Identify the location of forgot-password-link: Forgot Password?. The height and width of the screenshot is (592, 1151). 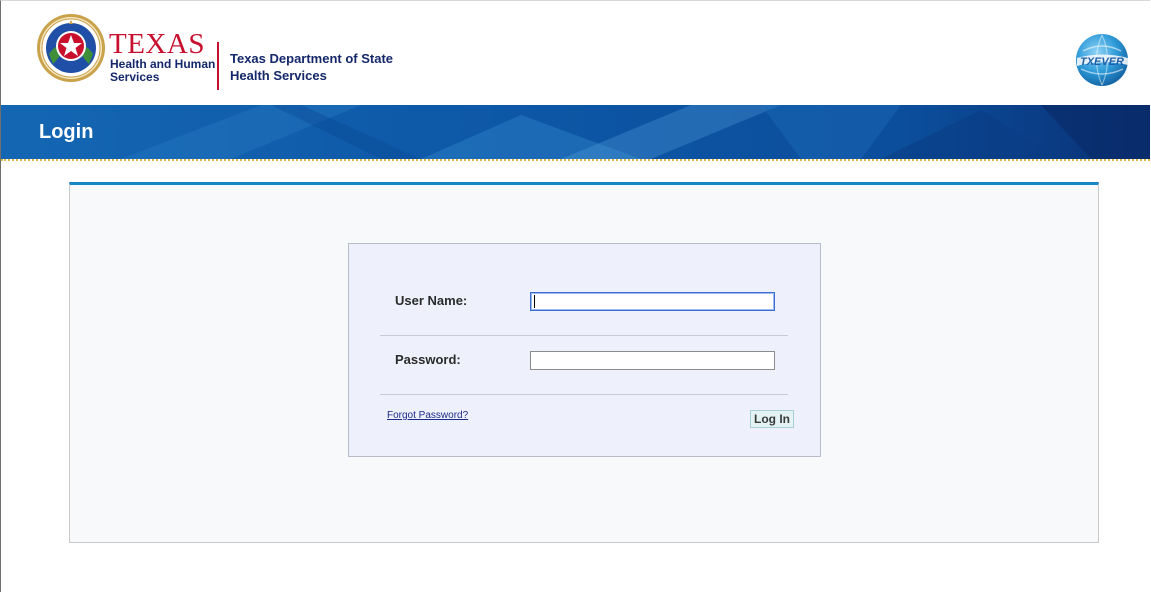
(427, 415).